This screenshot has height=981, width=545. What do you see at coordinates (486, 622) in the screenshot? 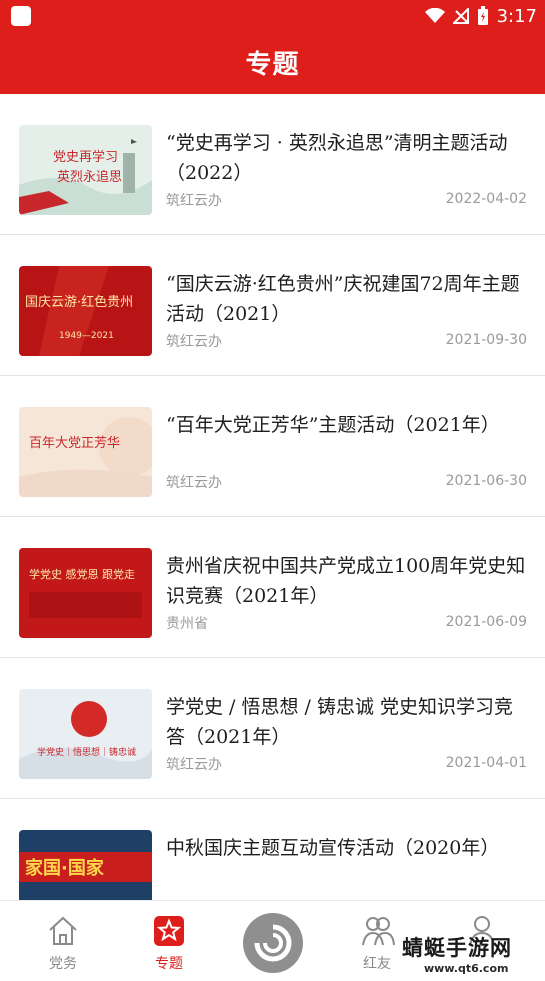
I see `topic-date: 2021-06-09` at bounding box center [486, 622].